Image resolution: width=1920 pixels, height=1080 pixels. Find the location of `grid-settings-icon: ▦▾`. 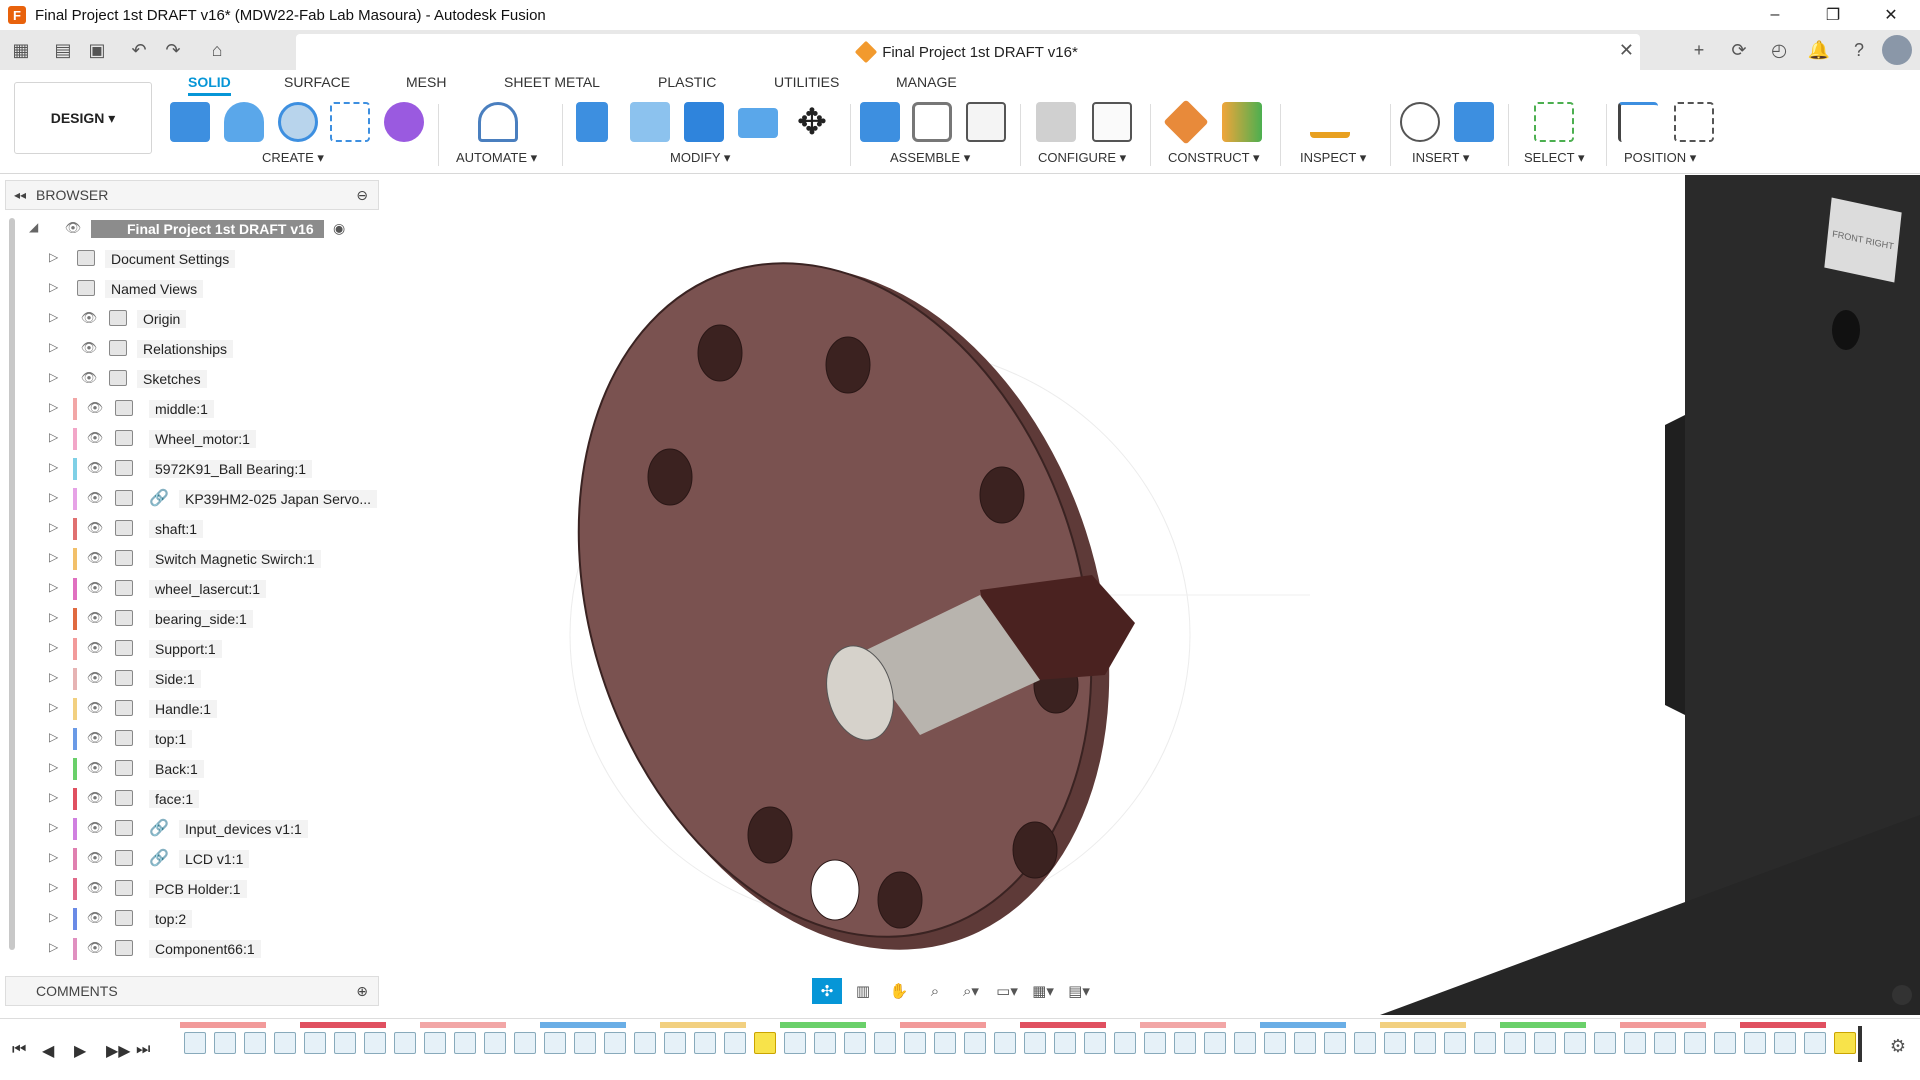

grid-settings-icon: ▦▾ is located at coordinates (1043, 991).